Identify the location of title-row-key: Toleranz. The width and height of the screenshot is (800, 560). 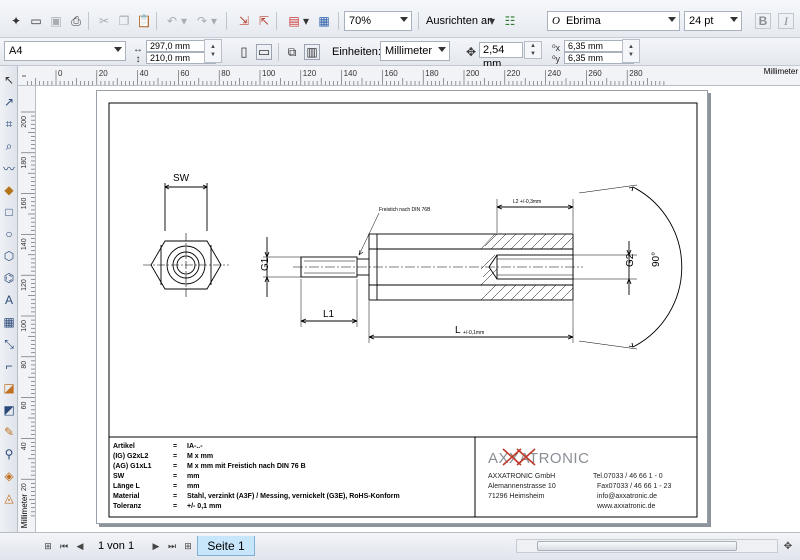
(127, 506).